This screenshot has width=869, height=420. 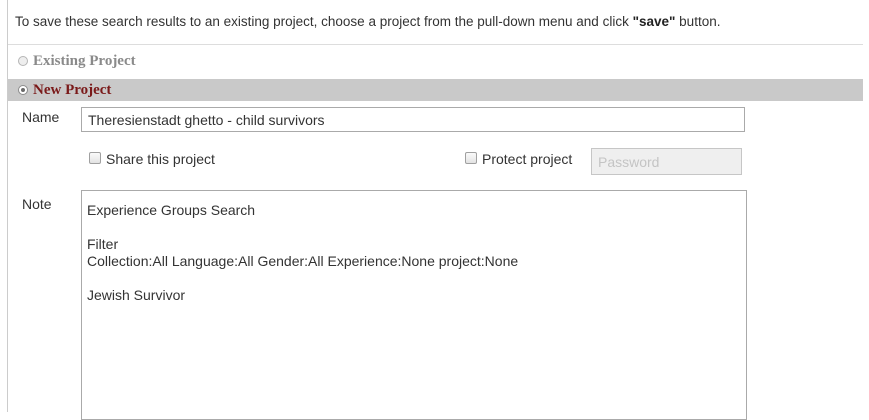 I want to click on protect-project-checkbox, so click(x=471, y=158).